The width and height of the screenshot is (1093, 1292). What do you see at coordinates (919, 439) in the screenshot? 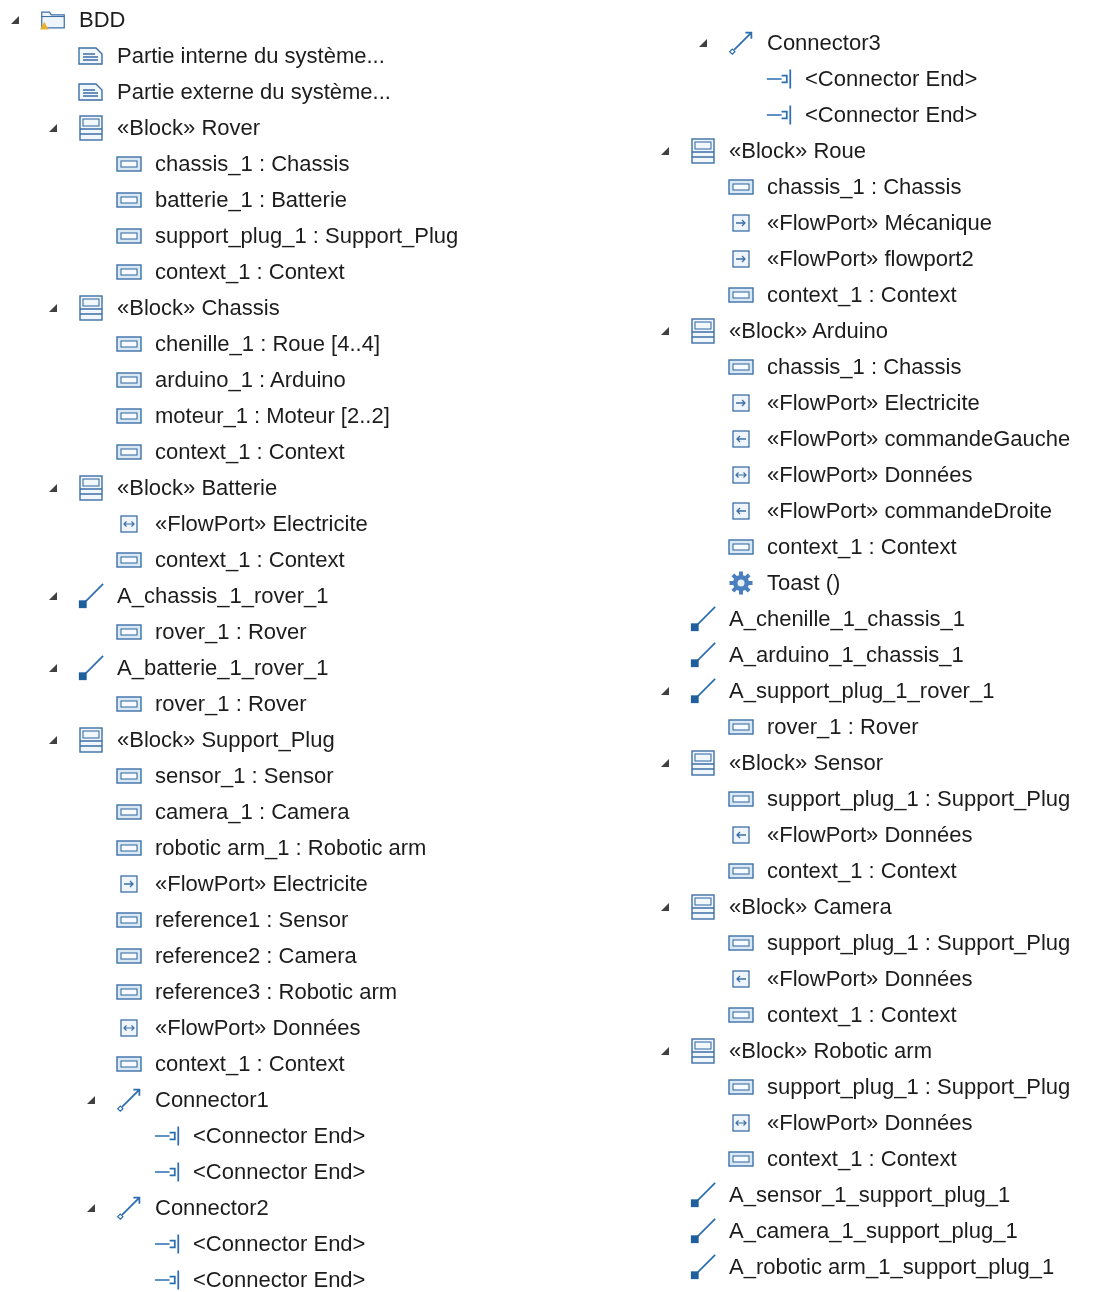
I see `tree-item: «FlowPort» commandeGauche` at bounding box center [919, 439].